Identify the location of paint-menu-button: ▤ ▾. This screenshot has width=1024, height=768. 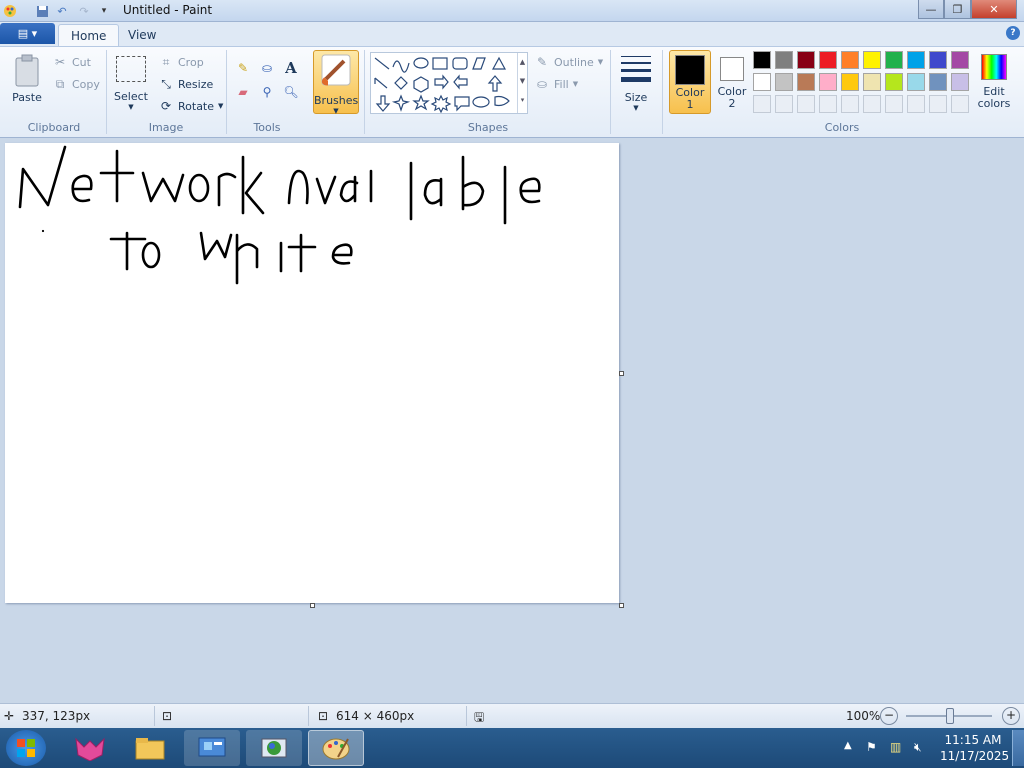
(27, 33).